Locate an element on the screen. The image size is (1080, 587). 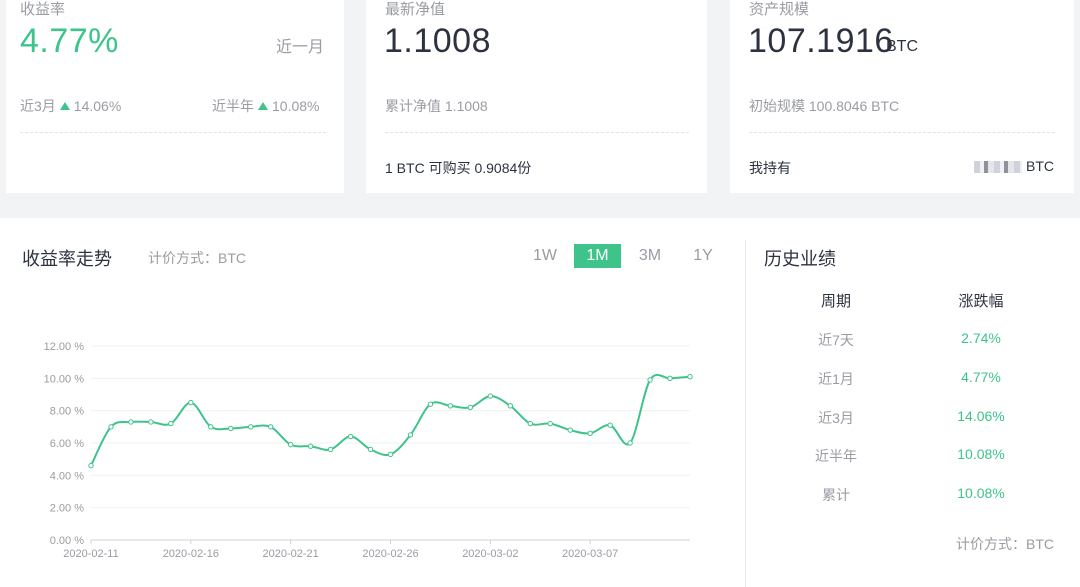
y-tick-label: 2.00 % is located at coordinates (67, 509).